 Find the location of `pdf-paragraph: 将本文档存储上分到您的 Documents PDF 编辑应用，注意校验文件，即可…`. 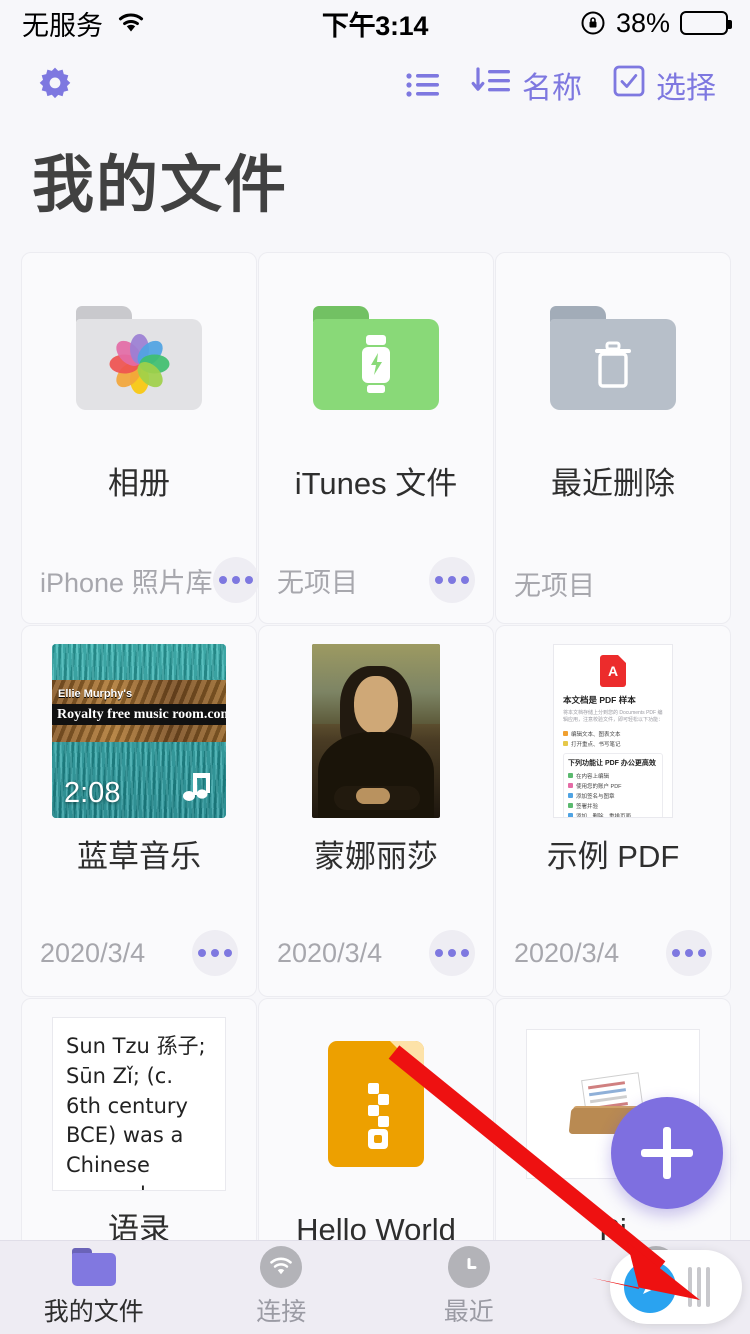

pdf-paragraph: 将本文档存储上分到您的 Documents PDF 编辑应用，注意校验文件，即可… is located at coordinates (613, 717).